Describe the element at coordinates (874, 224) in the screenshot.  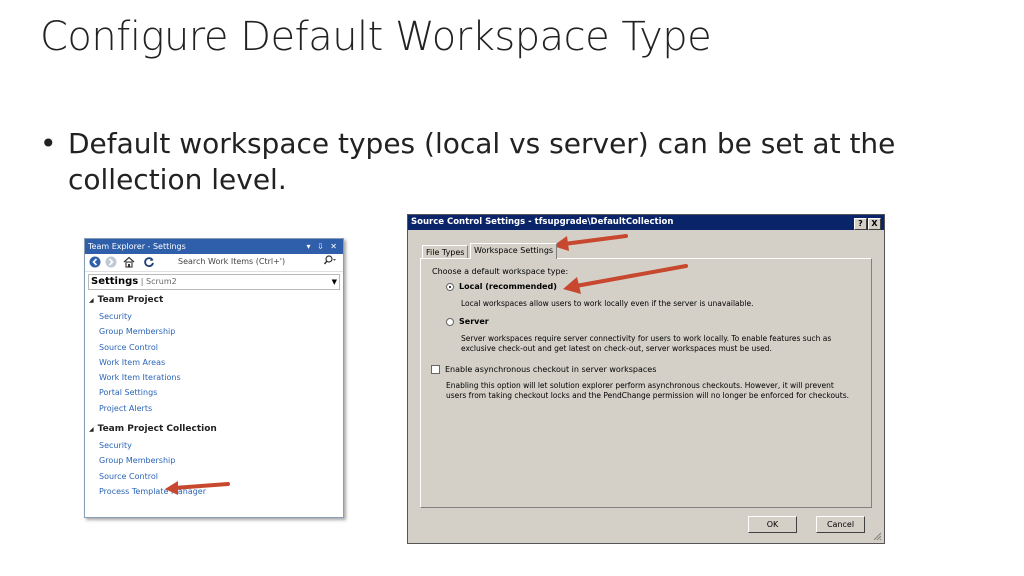
I see `close-button: X` at that location.